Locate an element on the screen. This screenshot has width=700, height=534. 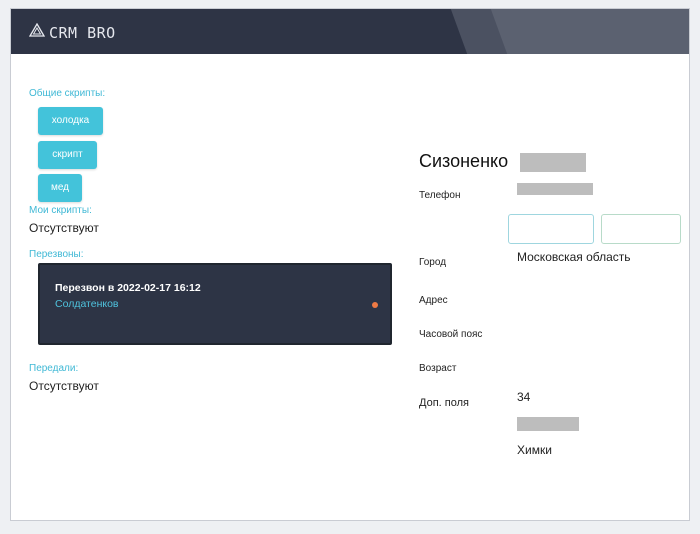
extra-fields-label: Доп. поля is located at coordinates (444, 403).